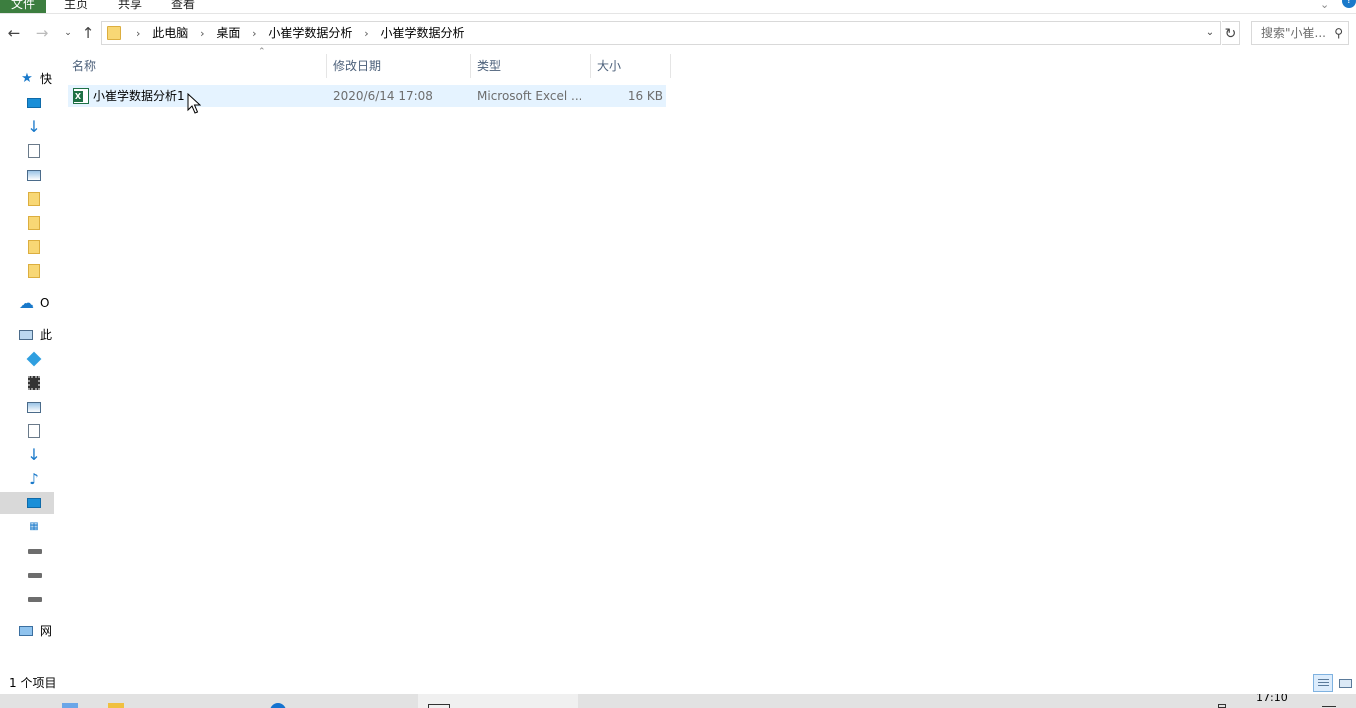  Describe the element at coordinates (310, 33) in the screenshot. I see `breadcrumb-folder-parent: 小崔学数据分析` at that location.